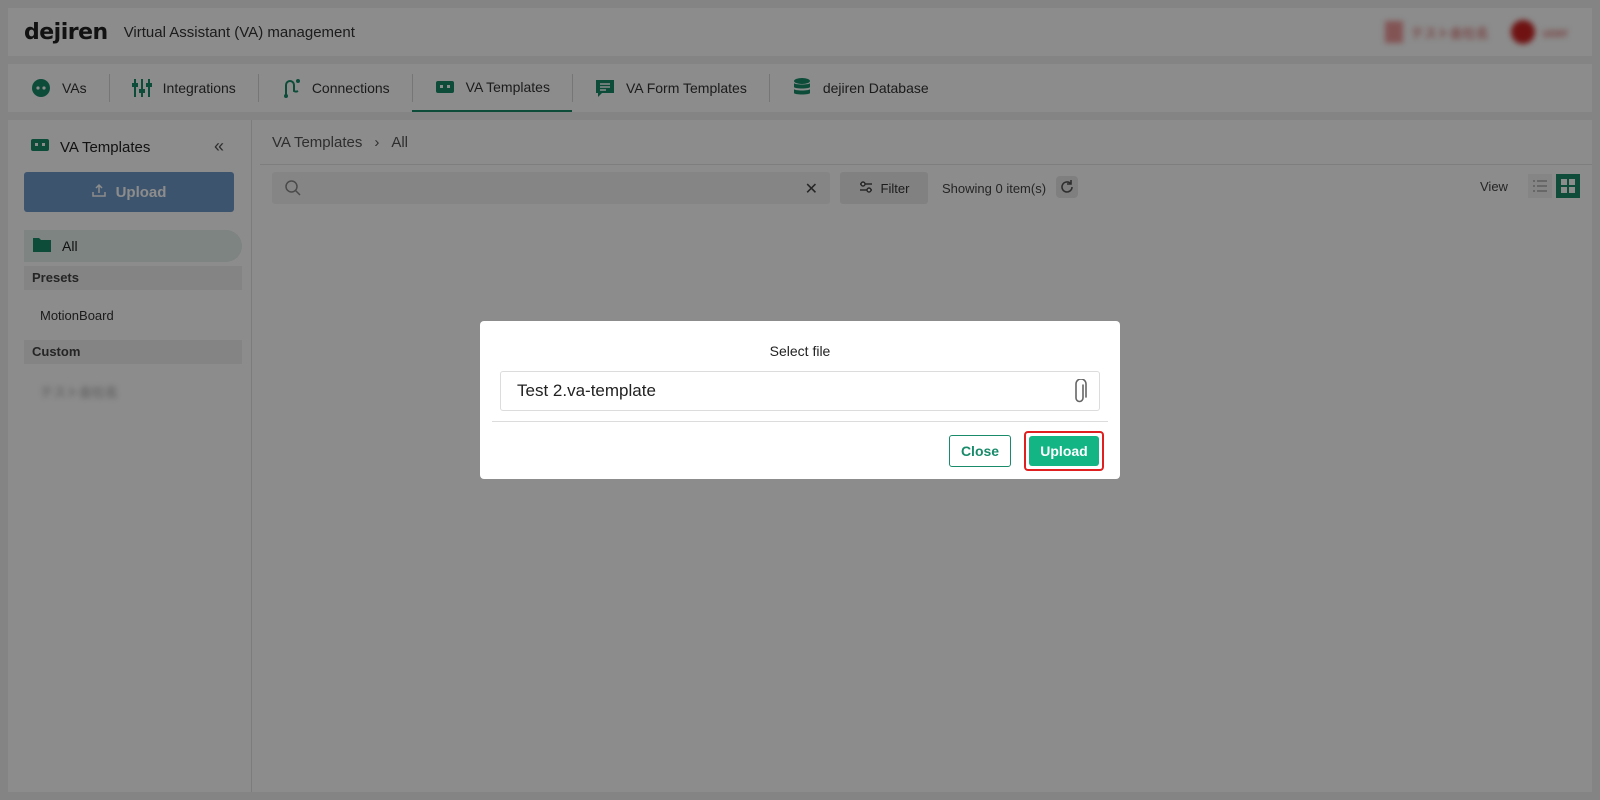 This screenshot has width=1600, height=800. What do you see at coordinates (586, 390) in the screenshot?
I see `file-name: Test 2.va-template` at bounding box center [586, 390].